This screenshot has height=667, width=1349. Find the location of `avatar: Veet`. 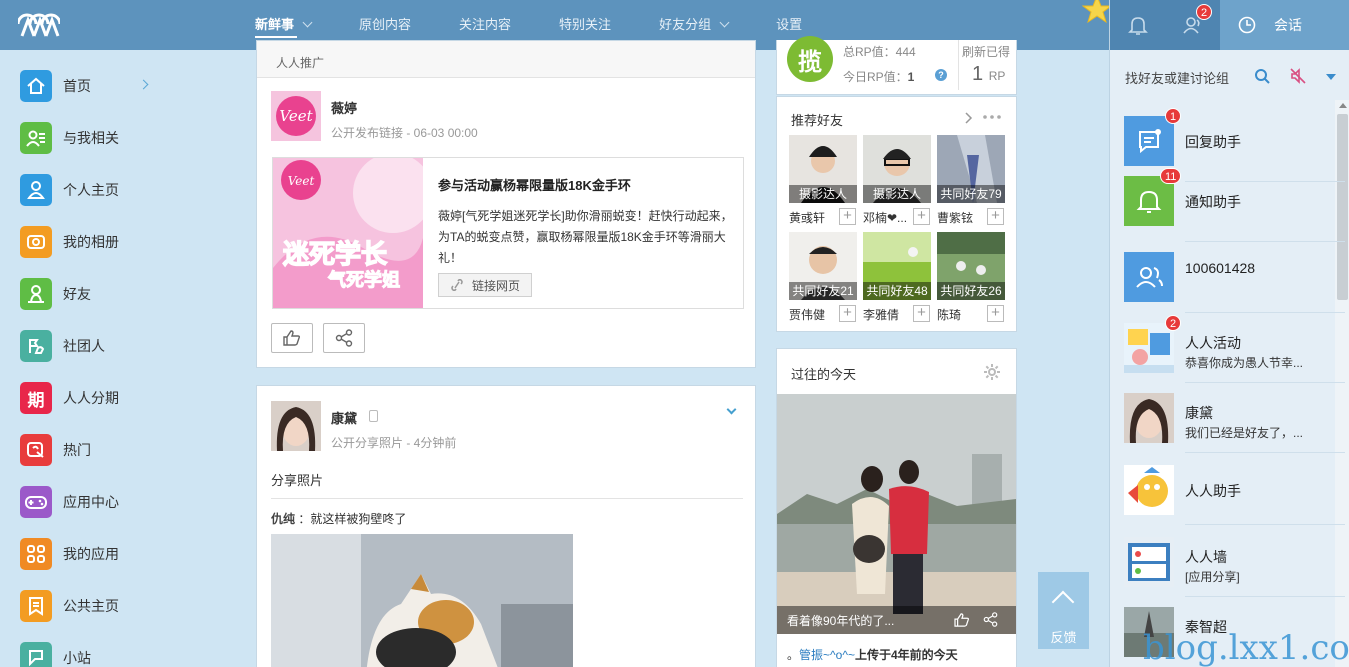

avatar: Veet is located at coordinates (296, 116).